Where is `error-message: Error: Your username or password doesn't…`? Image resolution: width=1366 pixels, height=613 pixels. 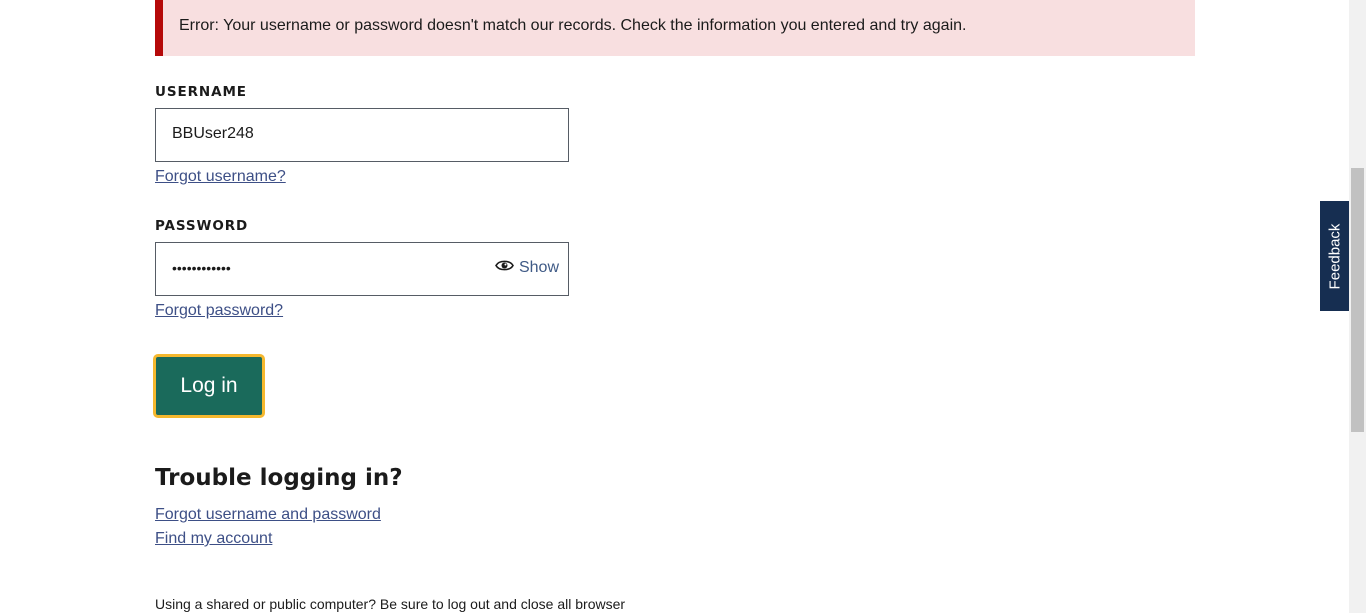
error-message: Error: Your username or password doesn't… is located at coordinates (573, 25).